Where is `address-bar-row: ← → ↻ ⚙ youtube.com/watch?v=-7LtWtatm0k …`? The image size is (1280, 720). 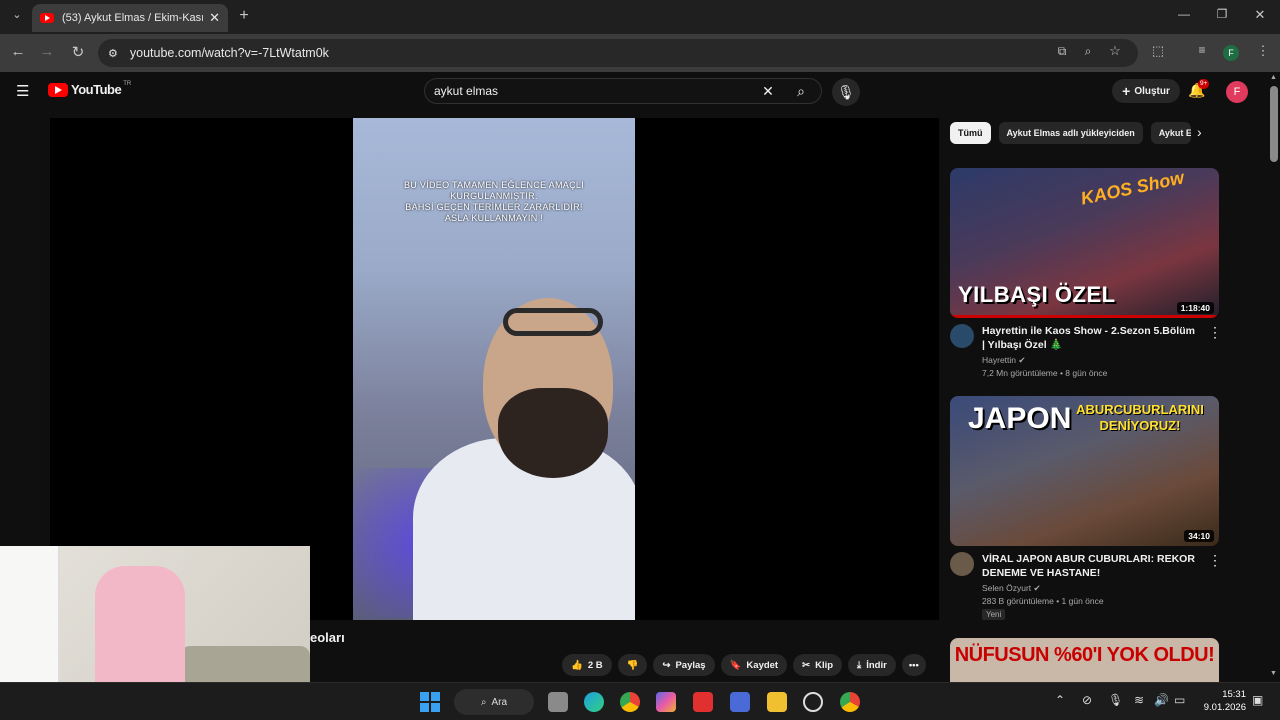 address-bar-row: ← → ↻ ⚙ youtube.com/watch?v=-7LtWtatm0k … is located at coordinates (640, 53).